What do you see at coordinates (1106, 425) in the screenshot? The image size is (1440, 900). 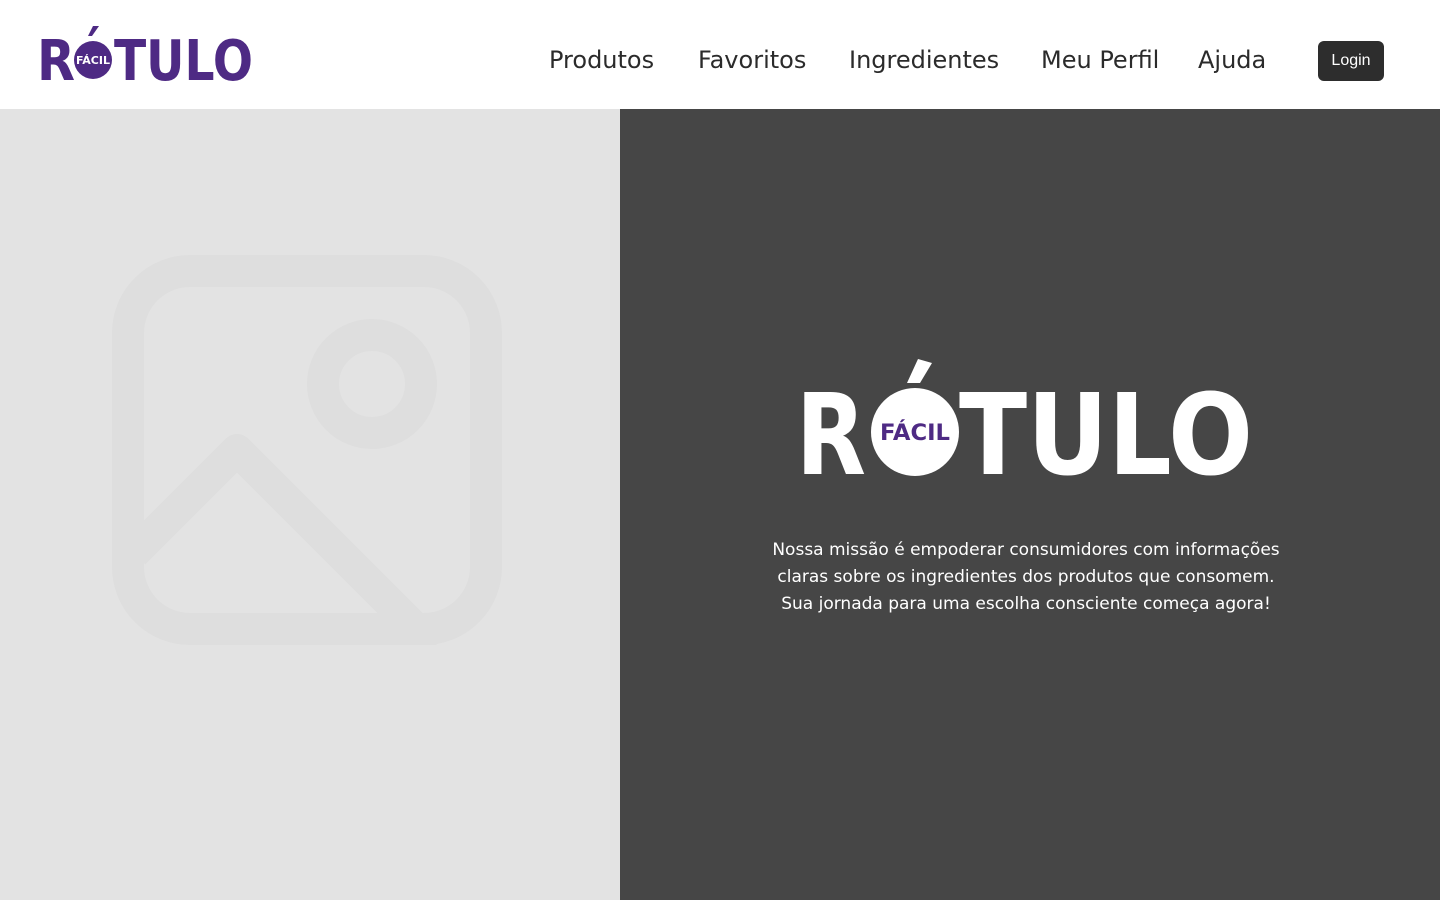 I see `svg-text: TULO` at bounding box center [1106, 425].